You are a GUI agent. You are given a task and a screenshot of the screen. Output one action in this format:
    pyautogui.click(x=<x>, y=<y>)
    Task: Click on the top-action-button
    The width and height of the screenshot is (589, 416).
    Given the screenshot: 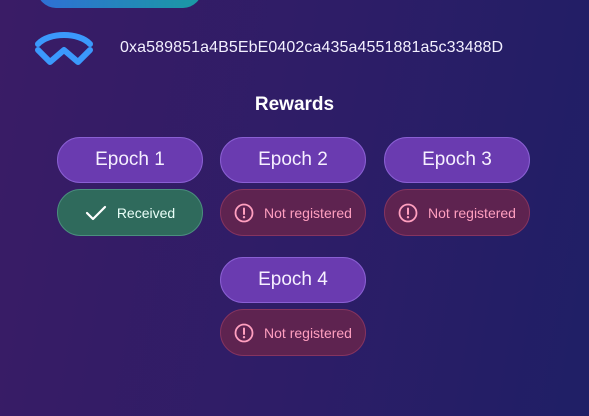 What is the action you would take?
    pyautogui.click(x=119, y=4)
    